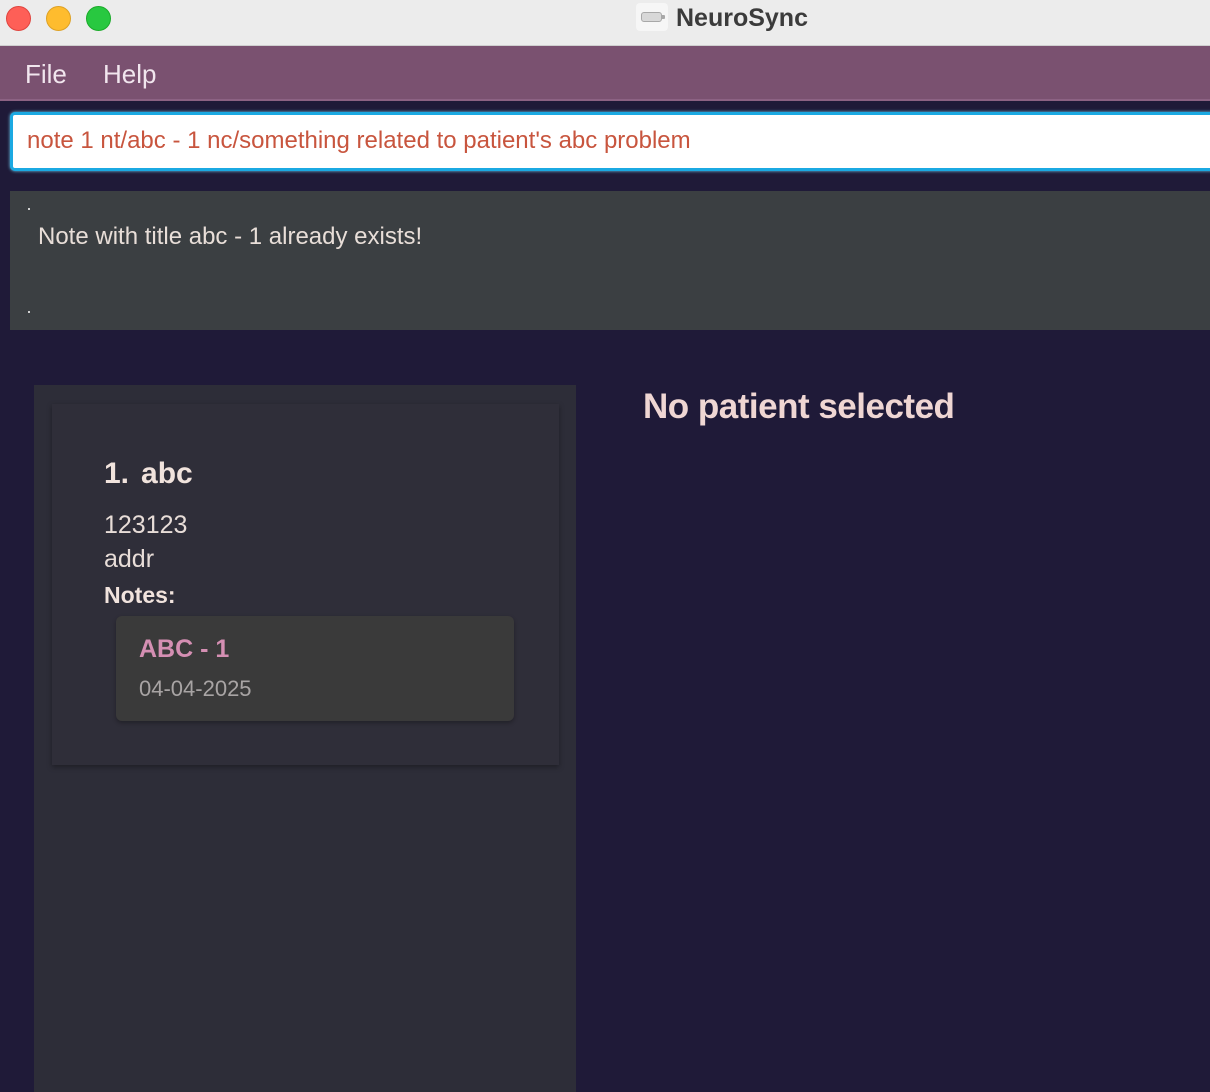 Image resolution: width=1210 pixels, height=1092 pixels. Describe the element at coordinates (605, 73) in the screenshot. I see `menu-bar: File Help` at that location.